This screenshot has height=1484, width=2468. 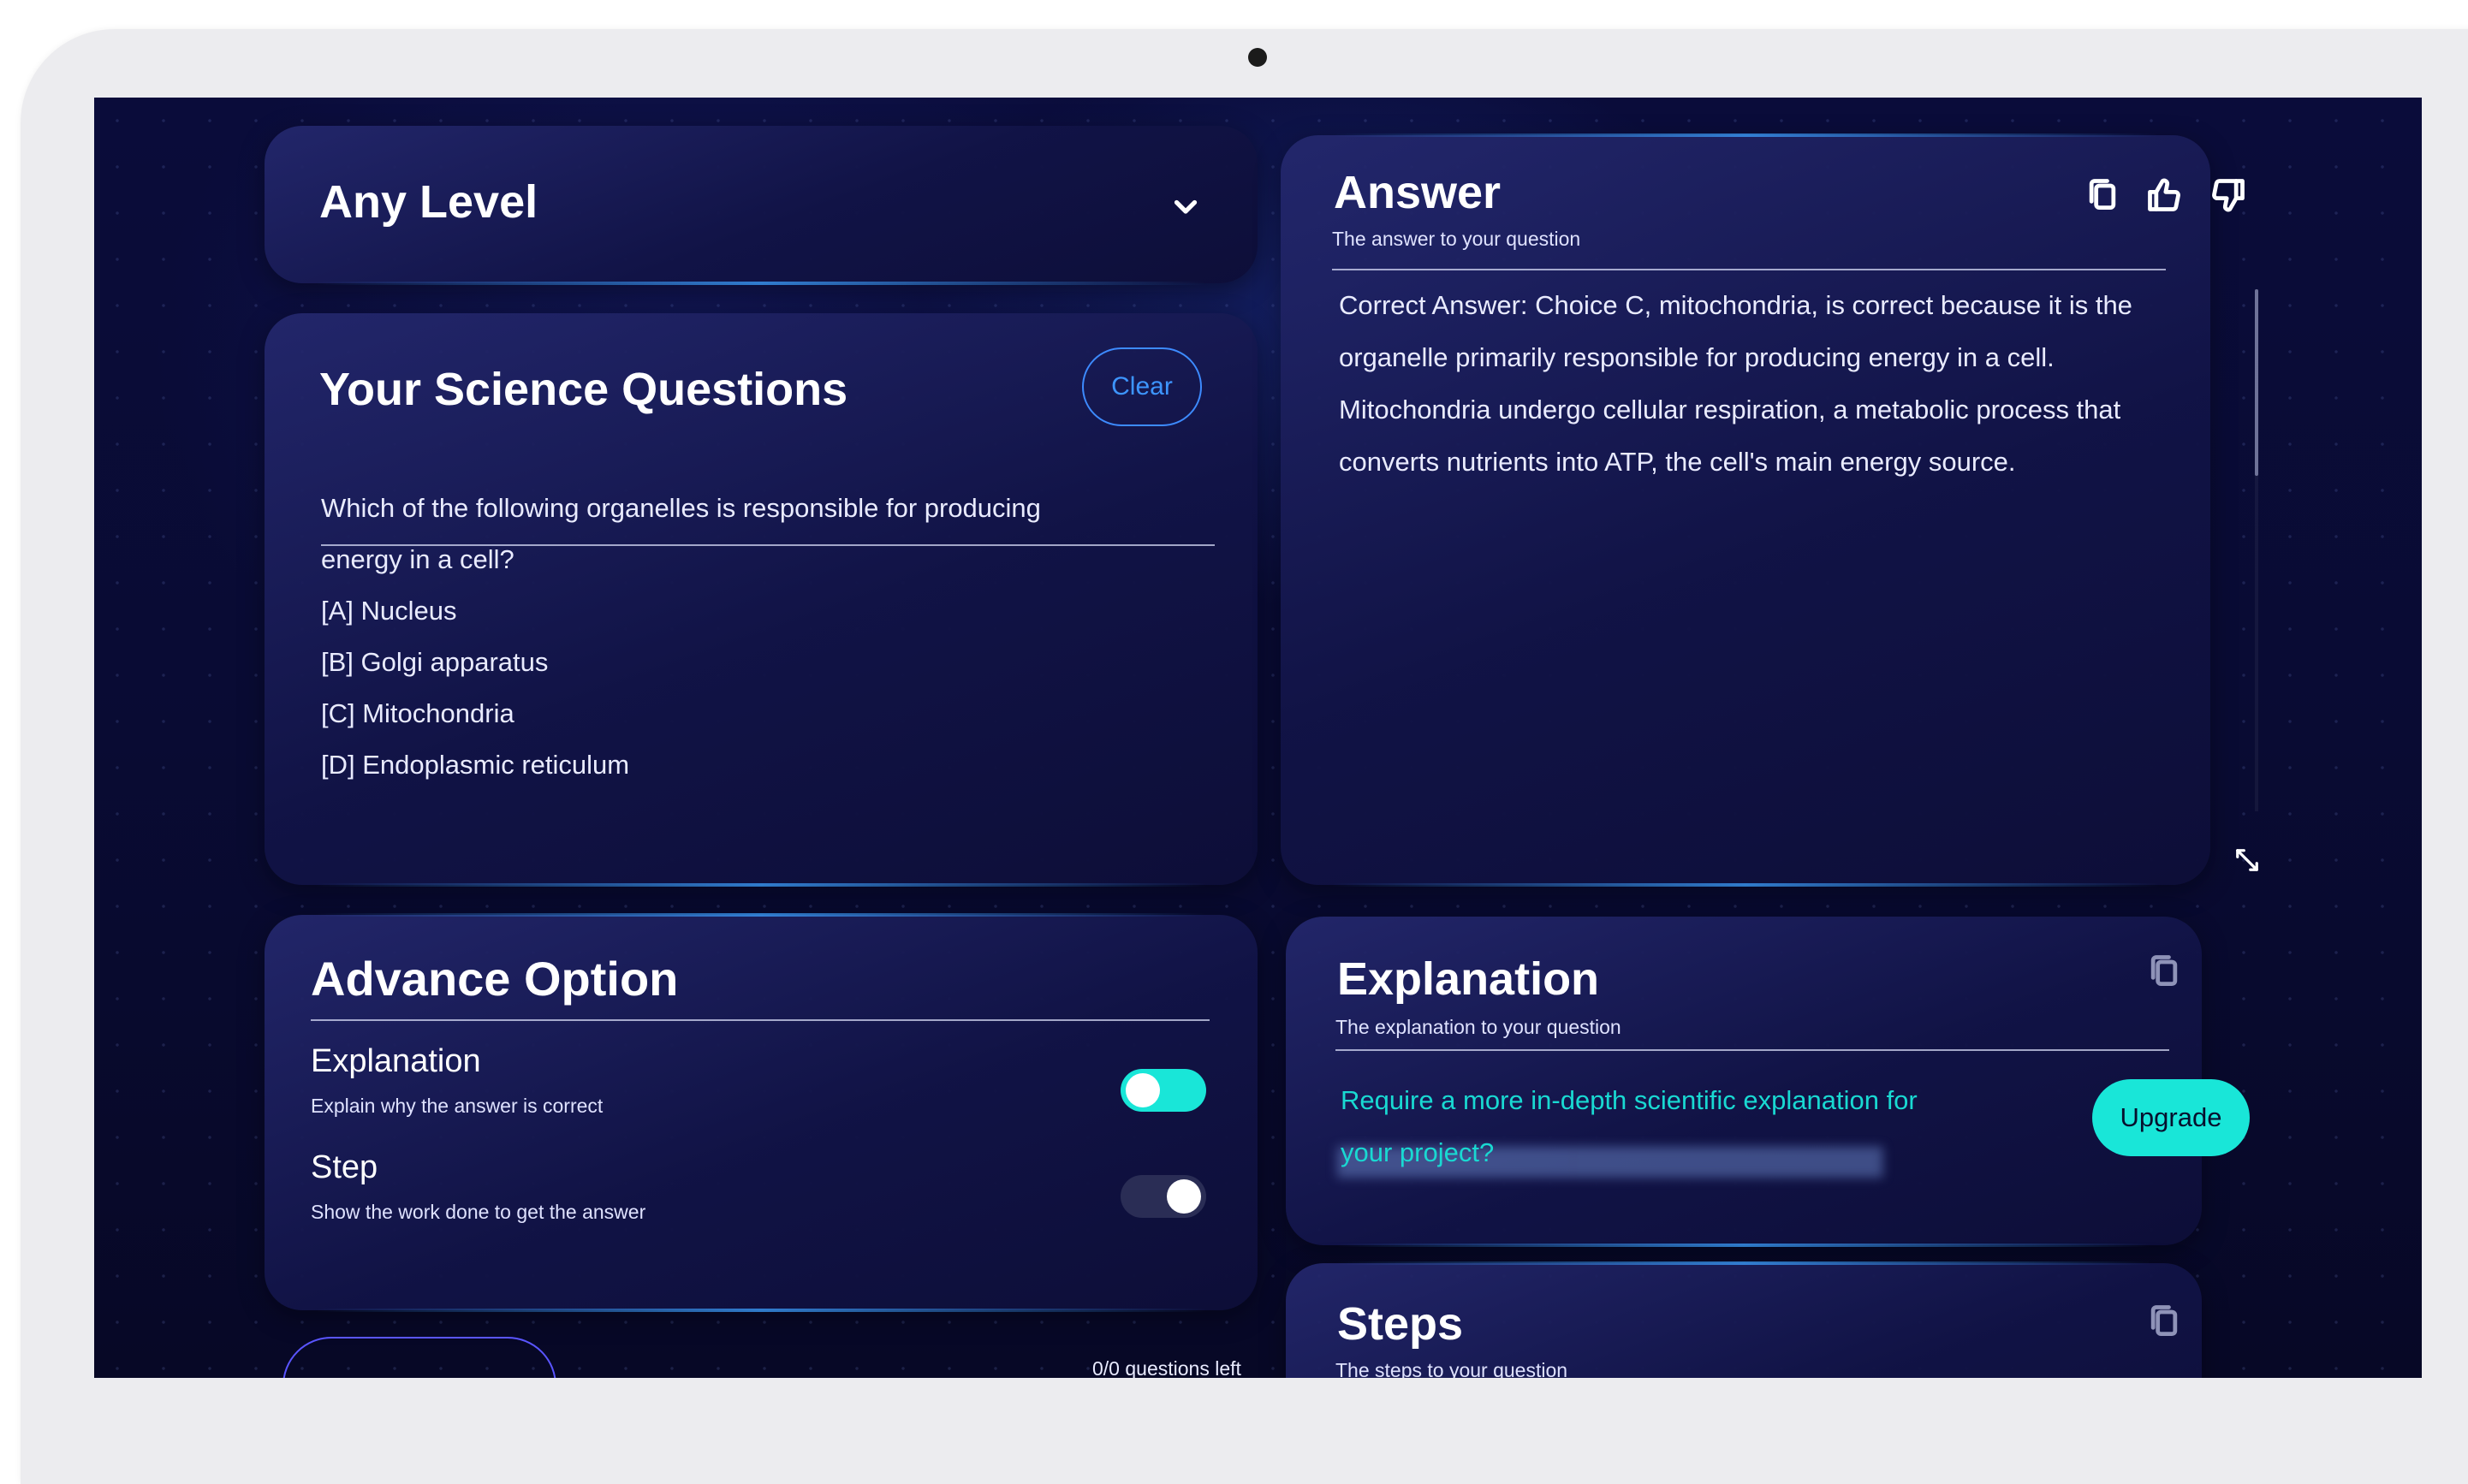 I want to click on explanation-subtitle: The explanation to your question, so click(x=1478, y=1027).